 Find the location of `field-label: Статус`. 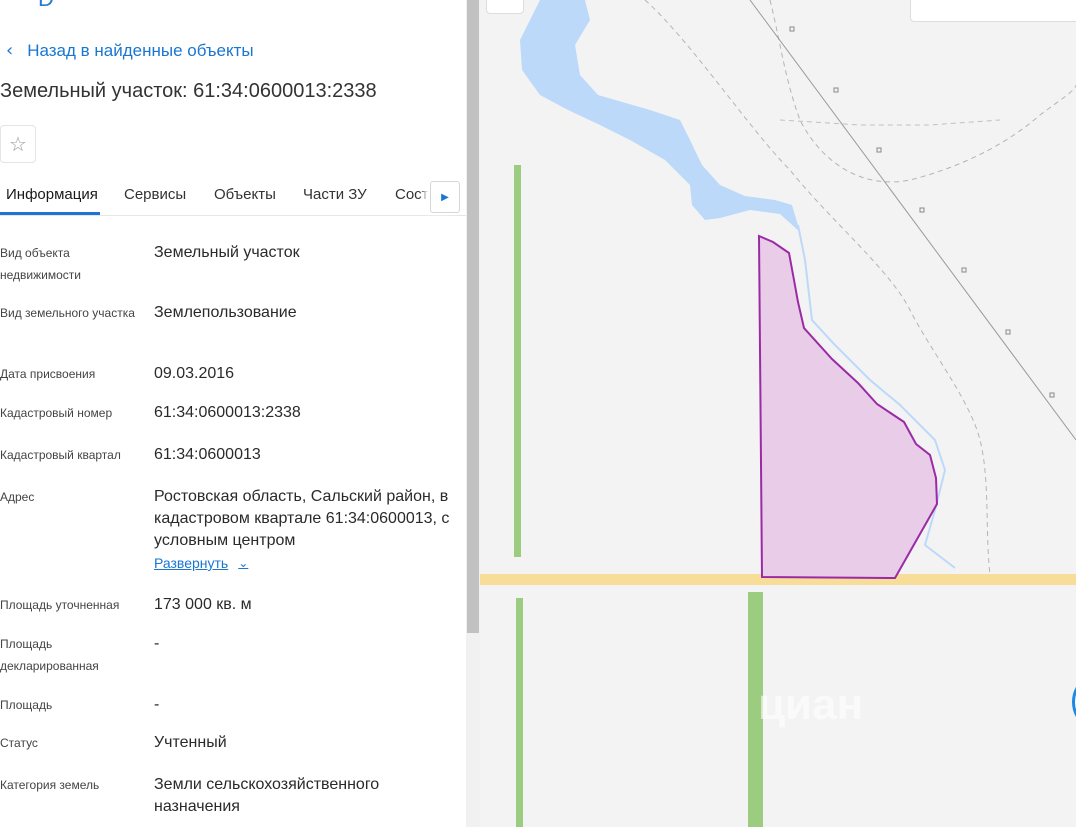

field-label: Статус is located at coordinates (19, 743).